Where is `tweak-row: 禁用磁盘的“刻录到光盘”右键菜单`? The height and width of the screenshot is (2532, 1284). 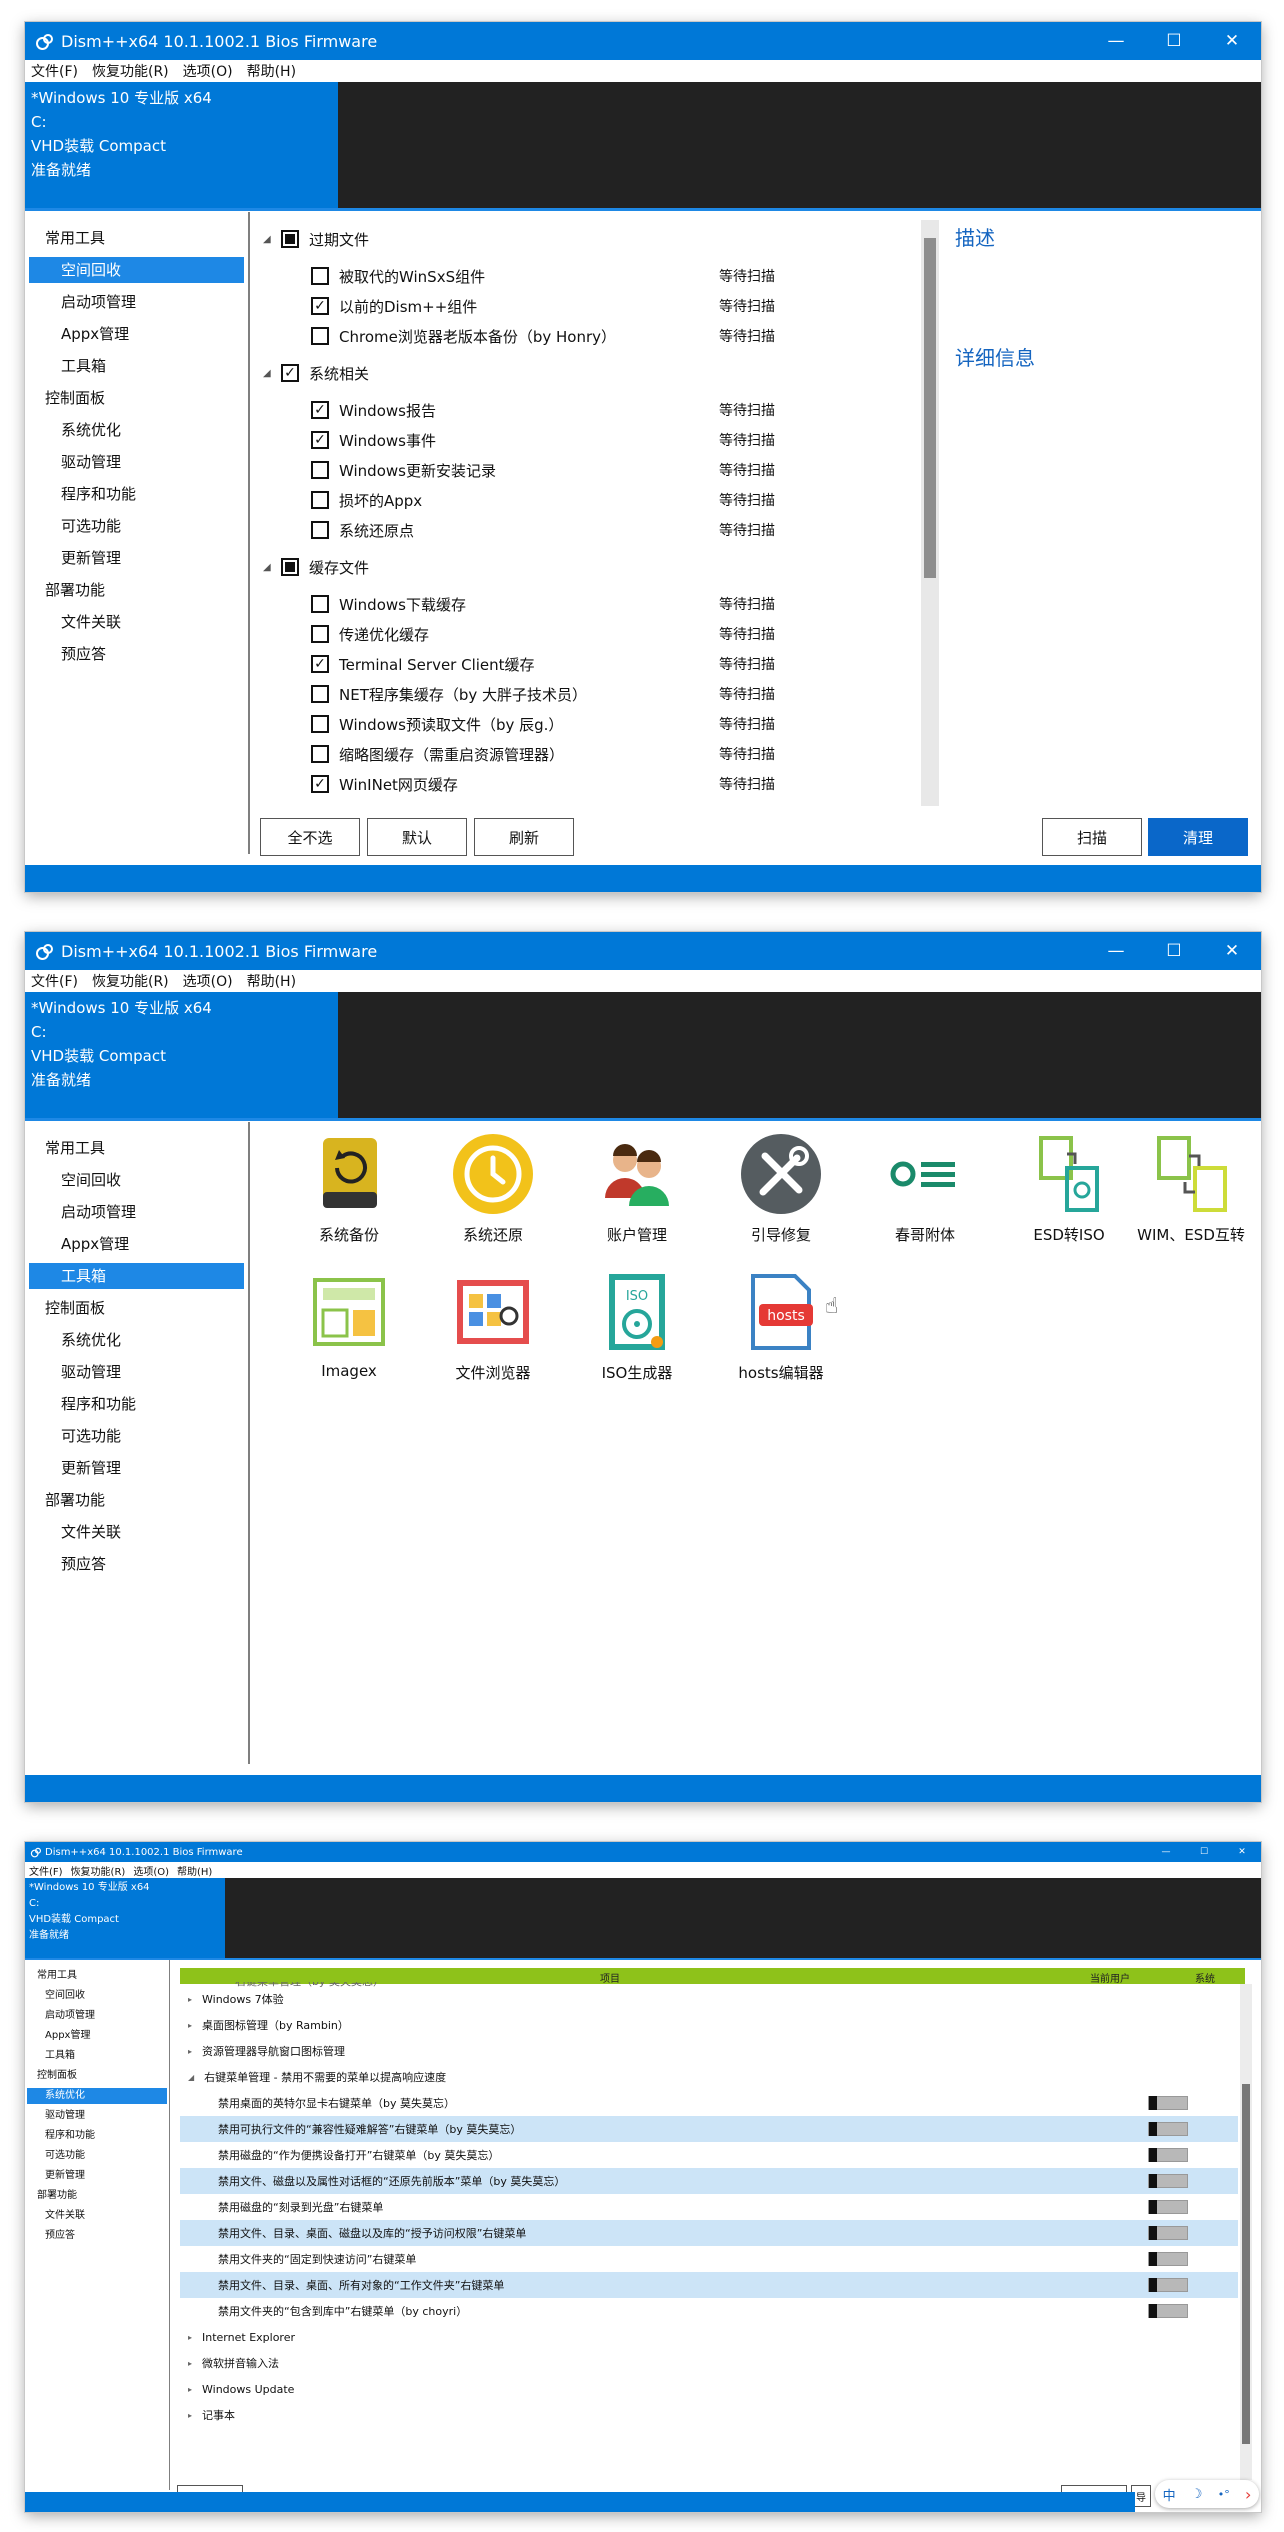 tweak-row: 禁用磁盘的“刻录到光盘”右键菜单 is located at coordinates (709, 2207).